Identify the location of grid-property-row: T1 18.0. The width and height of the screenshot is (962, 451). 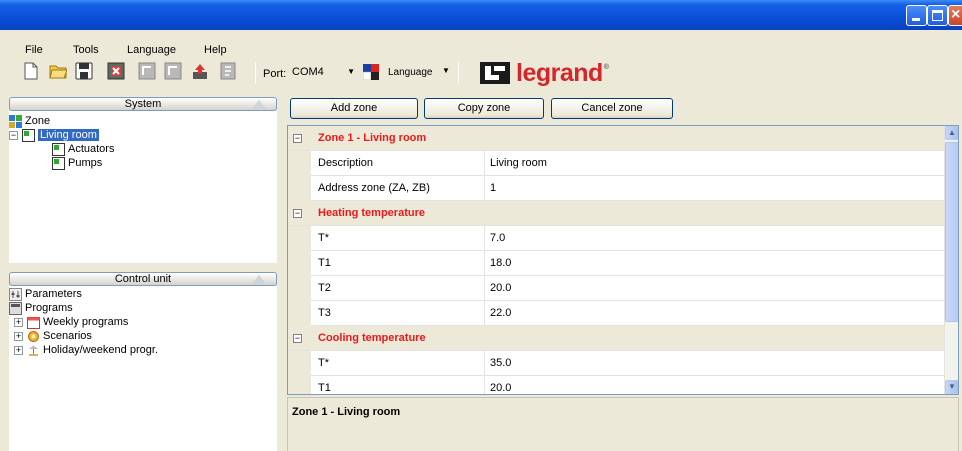
(616, 263).